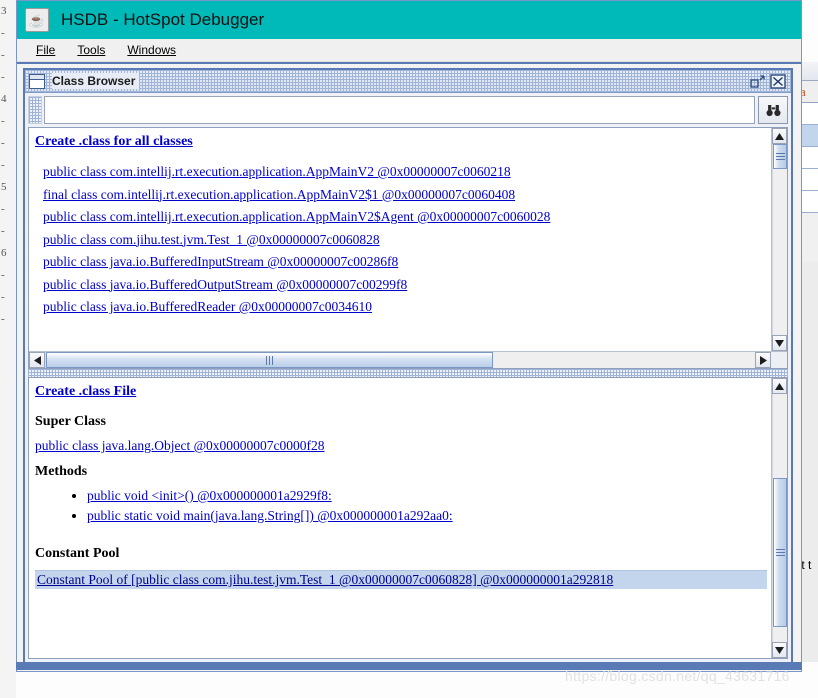 The height and width of the screenshot is (698, 818). I want to click on window-titlebar: ☕ HSDB - HotSpot Debugger, so click(409, 20).